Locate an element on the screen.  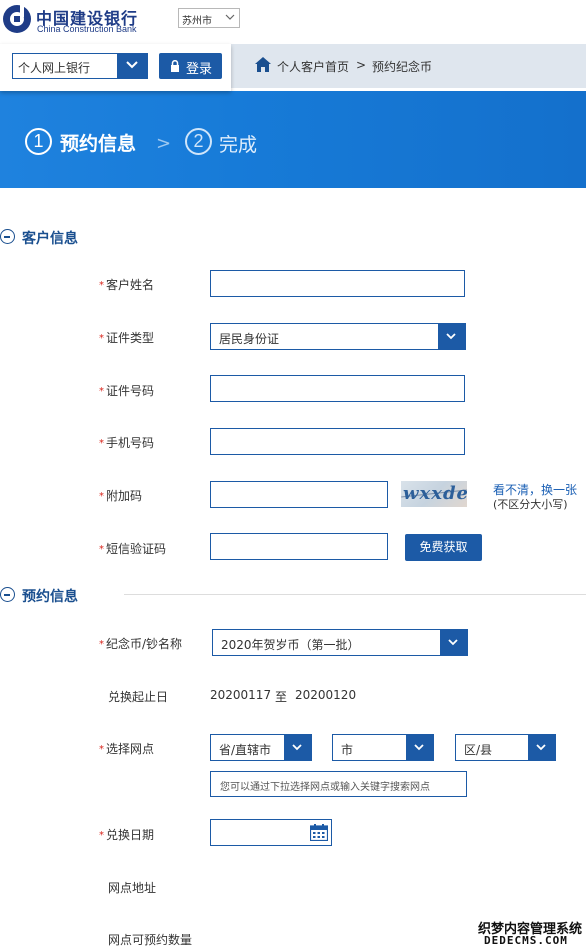
channel-value: 个人网上银行 is located at coordinates (54, 68).